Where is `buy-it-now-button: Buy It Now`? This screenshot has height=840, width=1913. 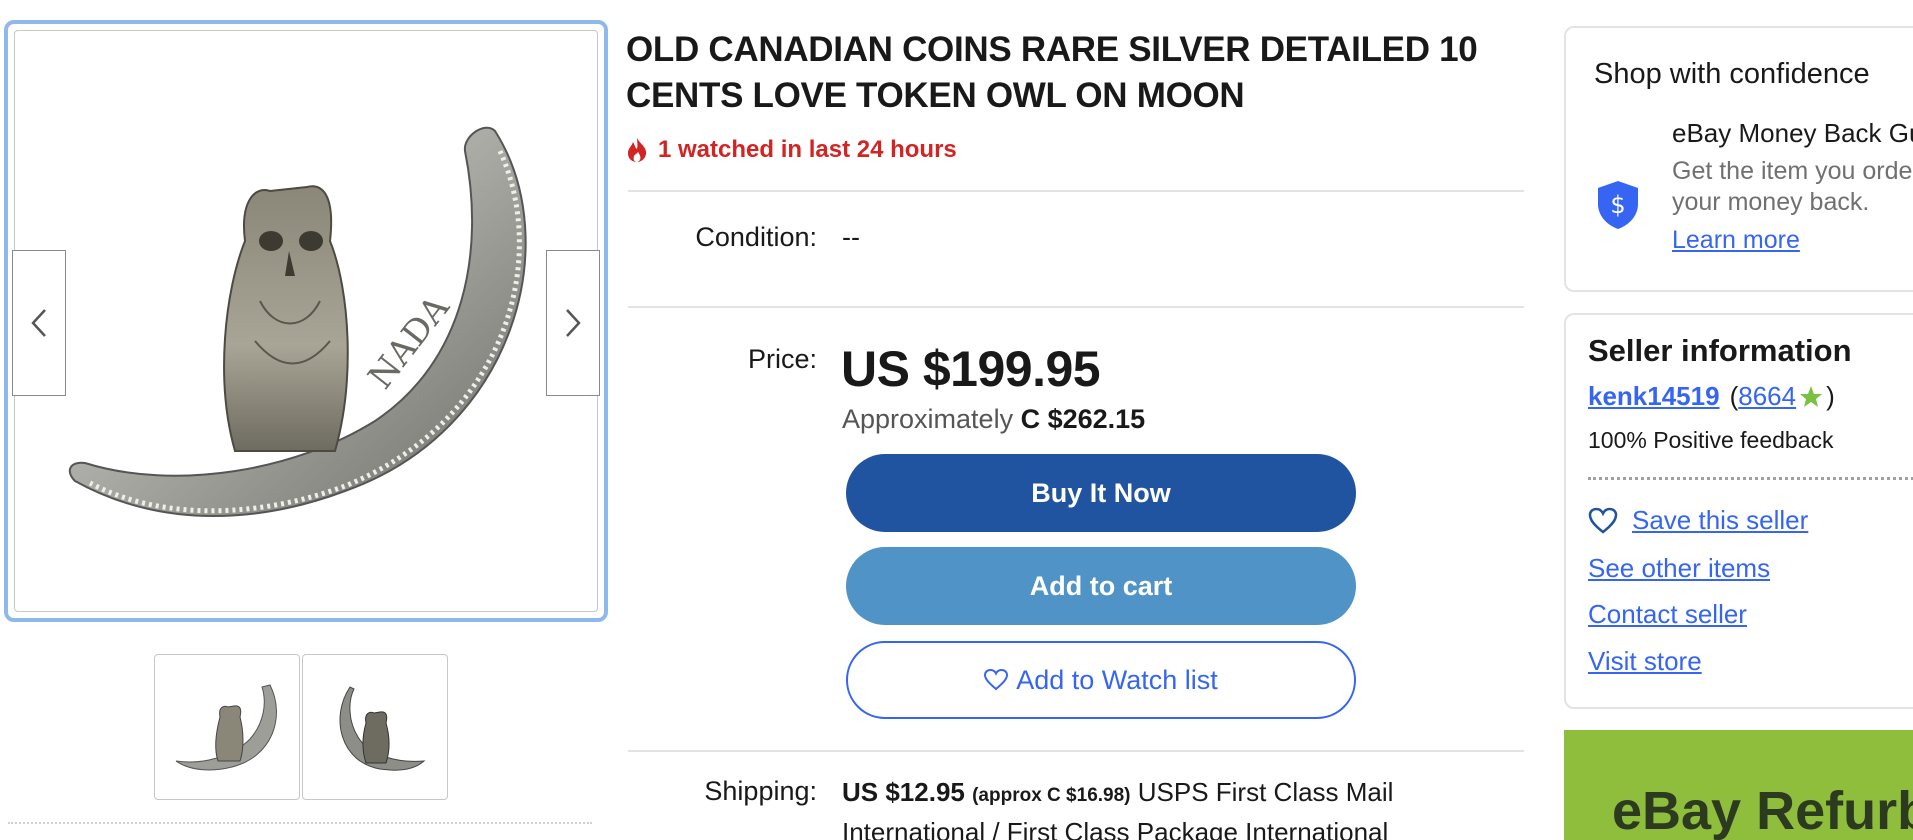
buy-it-now-button: Buy It Now is located at coordinates (1101, 493).